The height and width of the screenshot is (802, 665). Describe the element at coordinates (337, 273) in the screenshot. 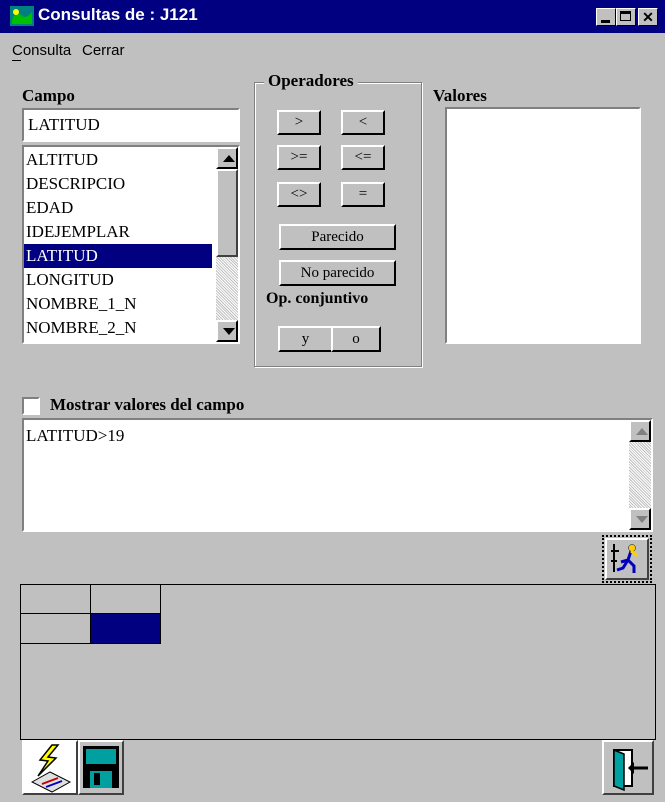

I see `no-parecido-button: No parecido` at that location.